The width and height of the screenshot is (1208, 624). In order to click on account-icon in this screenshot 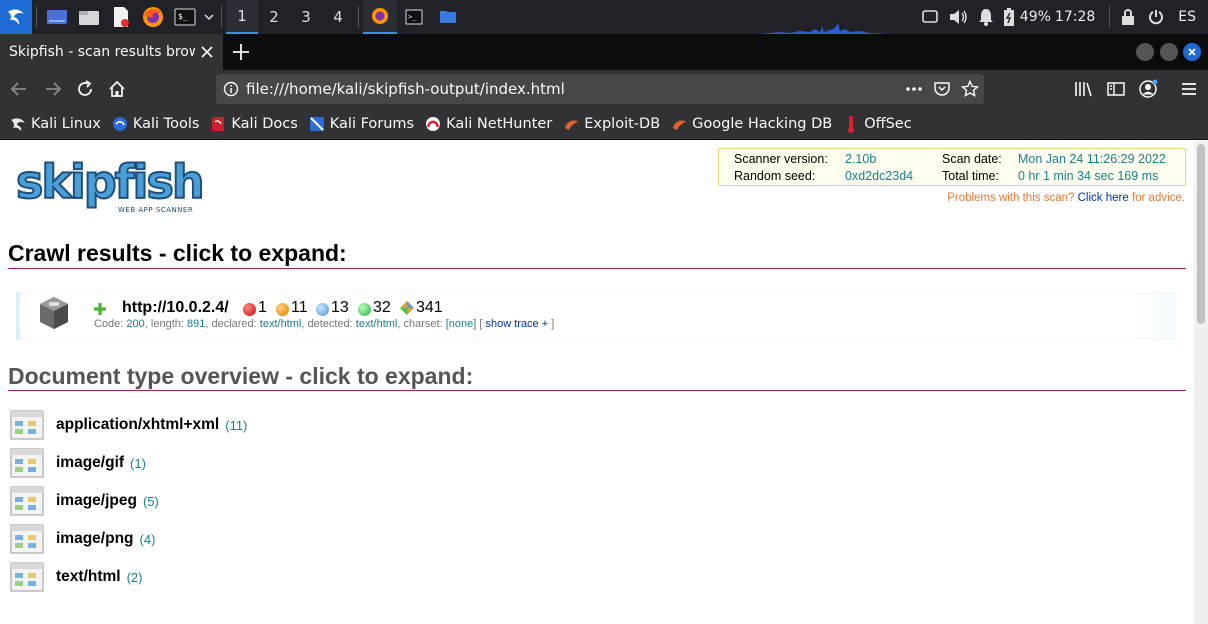, I will do `click(1148, 89)`.